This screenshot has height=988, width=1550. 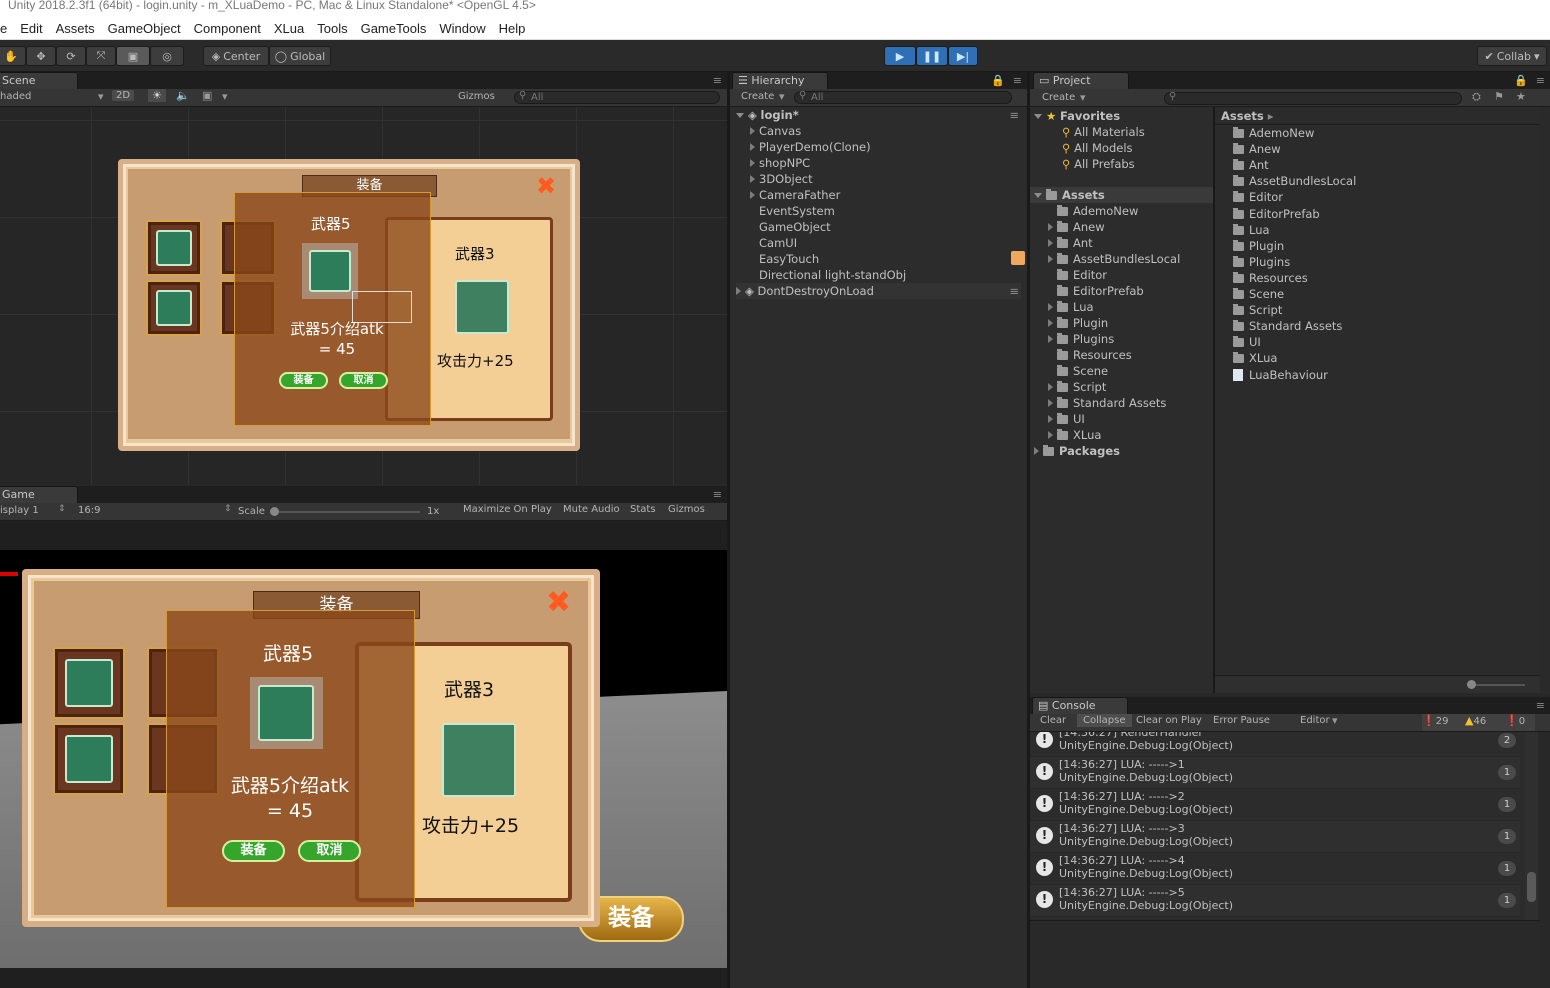 What do you see at coordinates (1081, 80) in the screenshot?
I see `tab-project: ▭ Project` at bounding box center [1081, 80].